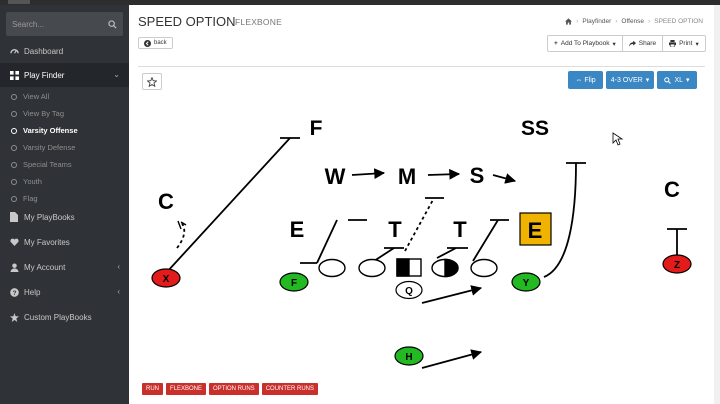 The height and width of the screenshot is (404, 720). Describe the element at coordinates (14, 242) in the screenshot. I see `heart-icon` at that location.